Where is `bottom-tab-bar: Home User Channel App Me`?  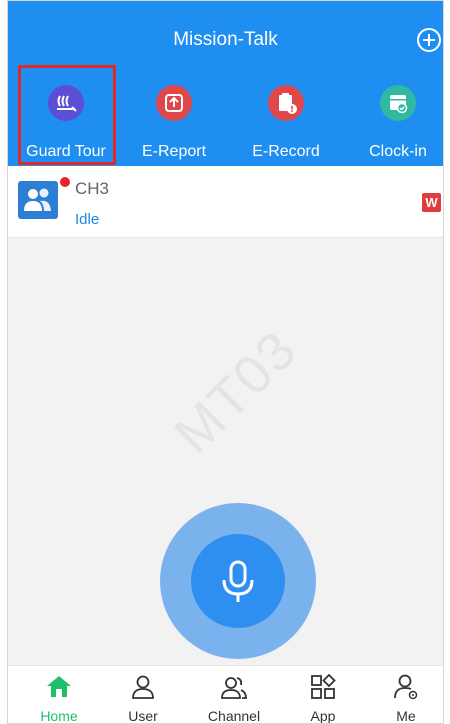 bottom-tab-bar: Home User Channel App Me is located at coordinates (225, 694).